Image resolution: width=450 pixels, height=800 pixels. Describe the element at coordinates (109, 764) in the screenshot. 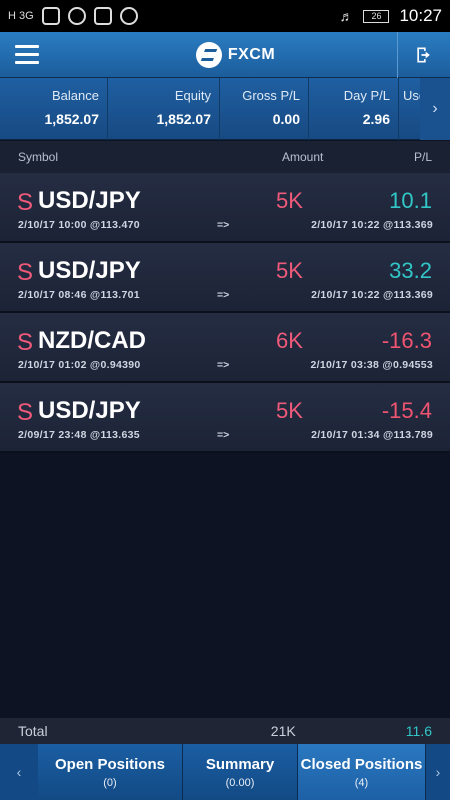

I see `tab-label: Open Positions` at that location.